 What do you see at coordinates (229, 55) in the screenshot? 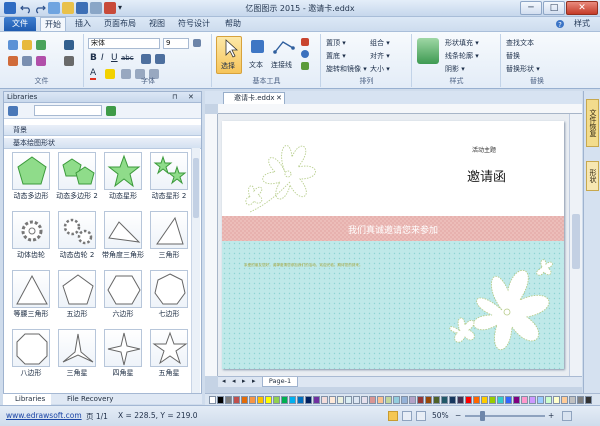
I see `select-tool-button: 选择` at bounding box center [229, 55].